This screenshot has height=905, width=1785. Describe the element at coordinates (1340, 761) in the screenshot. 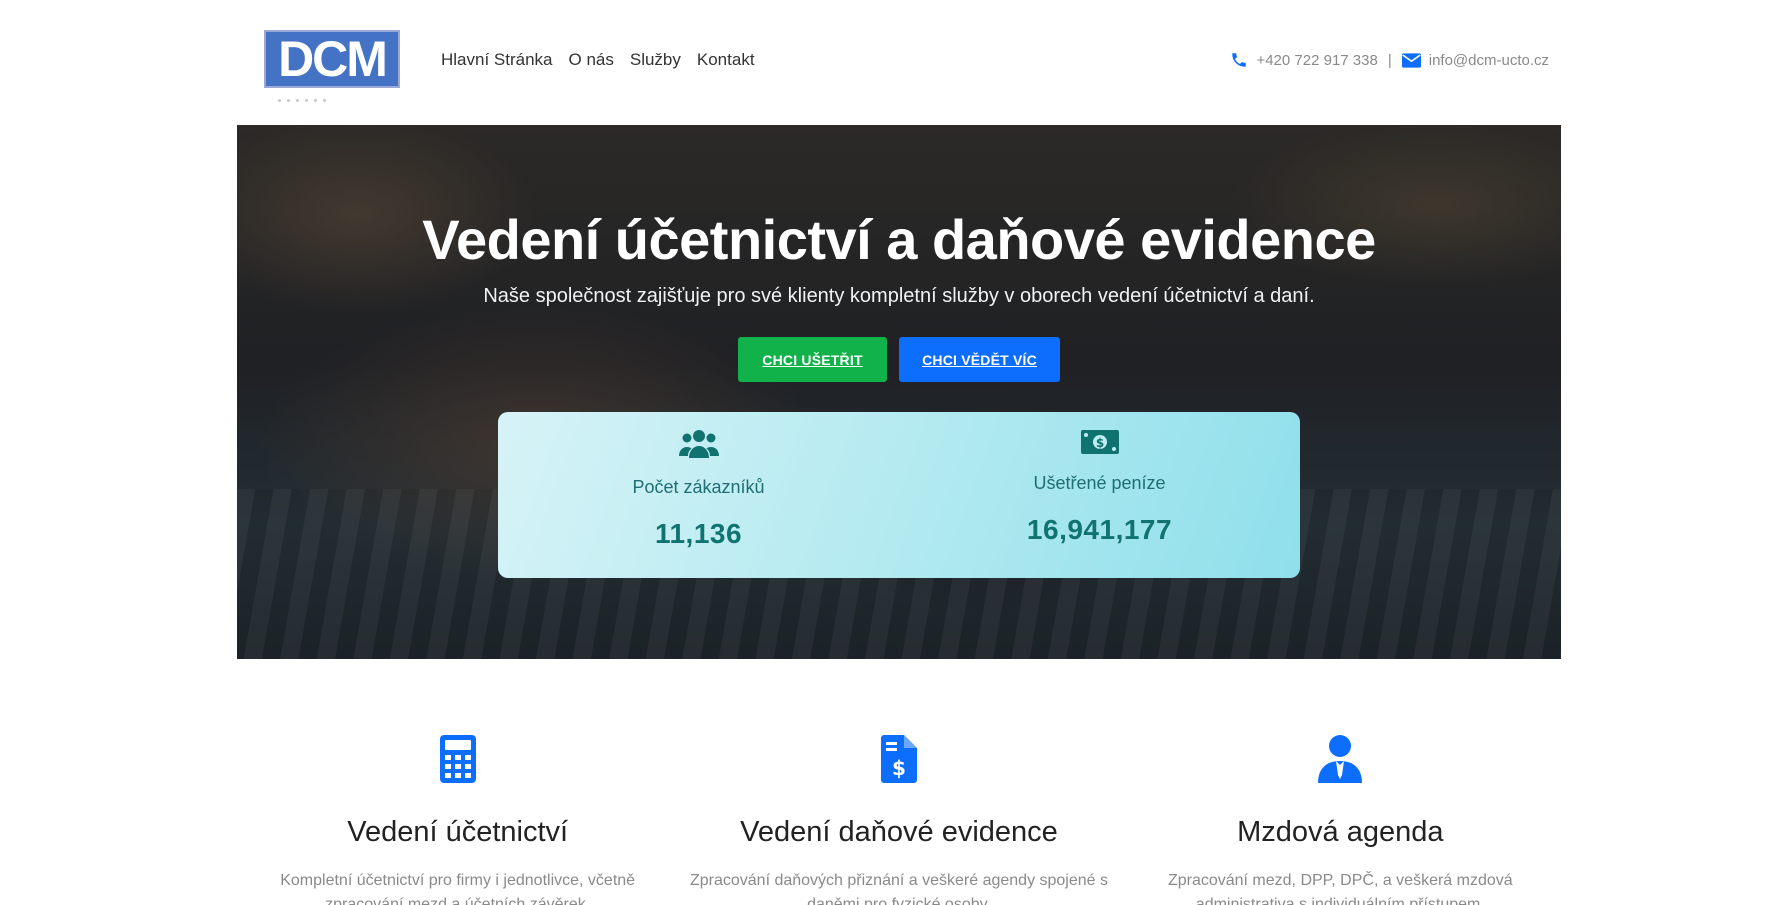

I see `user-tie-icon` at that location.